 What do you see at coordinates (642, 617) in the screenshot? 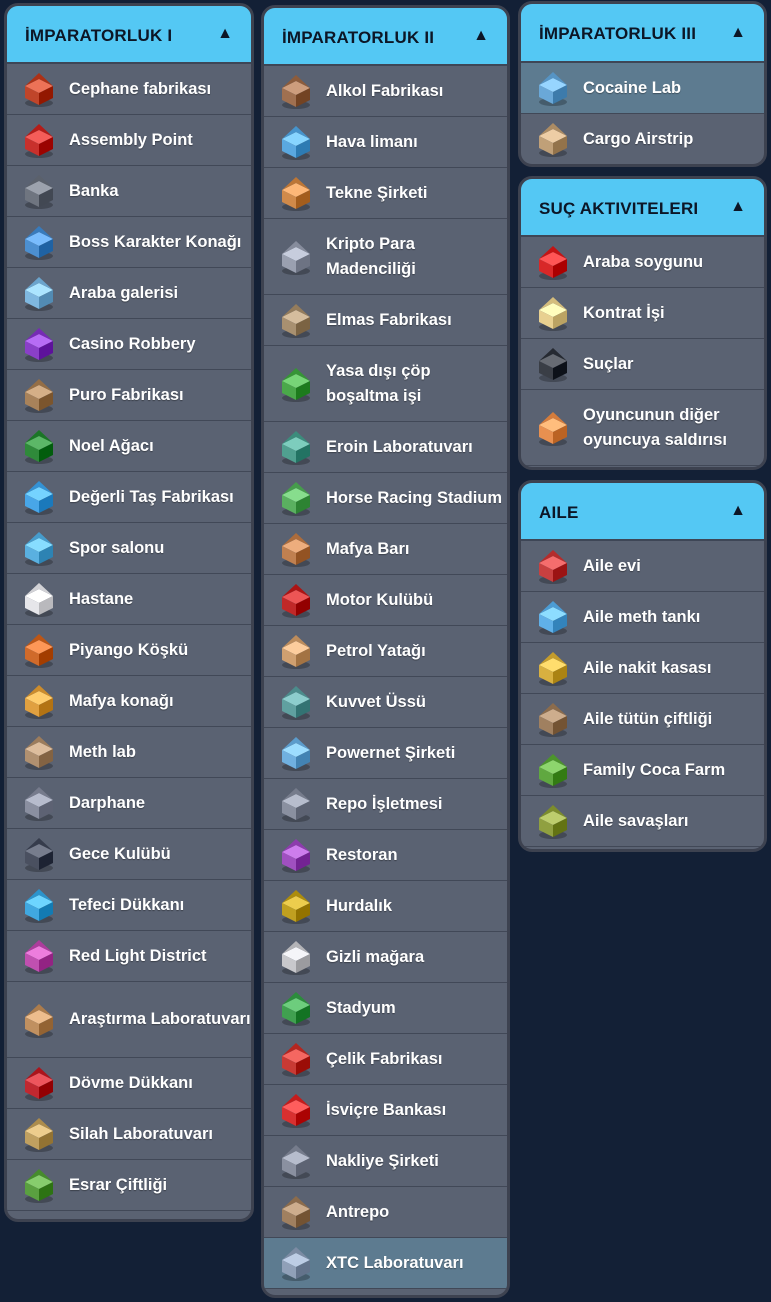
I see `menu-item-meth-tank: Aile meth tankı` at bounding box center [642, 617].